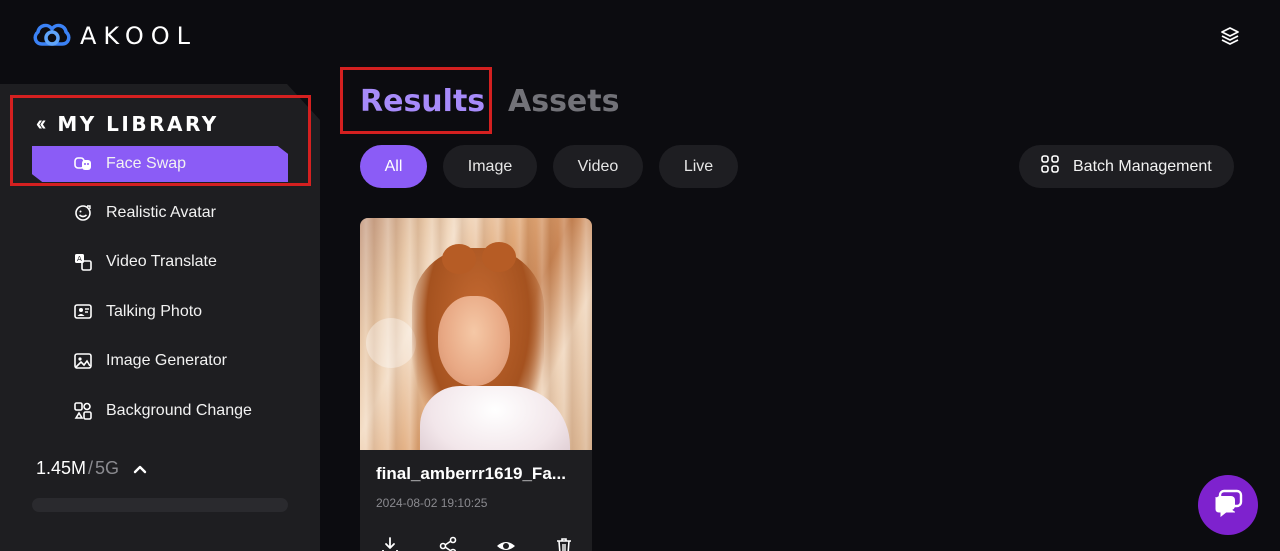 The height and width of the screenshot is (551, 1280). What do you see at coordinates (422, 101) in the screenshot?
I see `tab-results: Results` at bounding box center [422, 101].